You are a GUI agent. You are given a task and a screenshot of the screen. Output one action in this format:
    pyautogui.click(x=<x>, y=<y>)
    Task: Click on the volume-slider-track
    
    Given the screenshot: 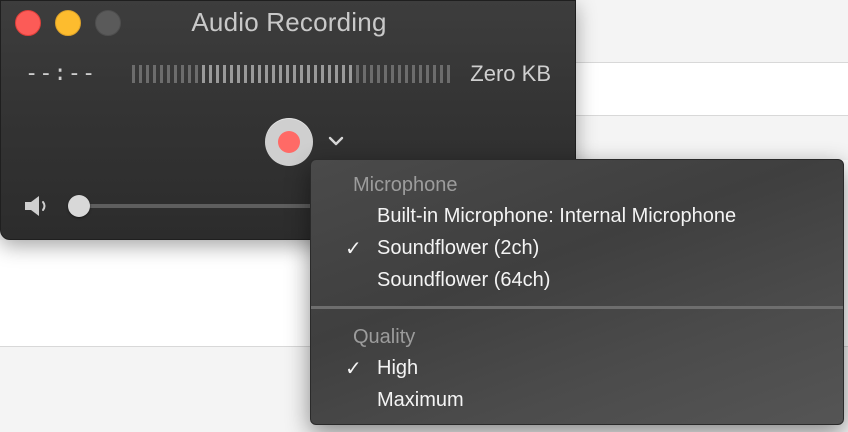 What is the action you would take?
    pyautogui.click(x=199, y=206)
    